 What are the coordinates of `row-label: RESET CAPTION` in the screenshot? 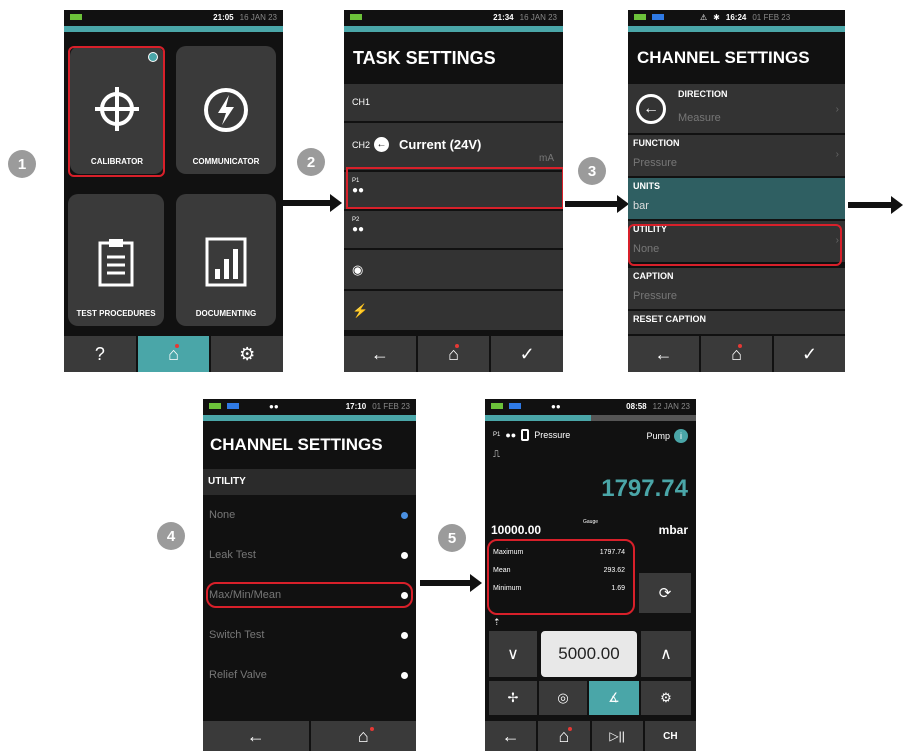 It's located at (670, 319).